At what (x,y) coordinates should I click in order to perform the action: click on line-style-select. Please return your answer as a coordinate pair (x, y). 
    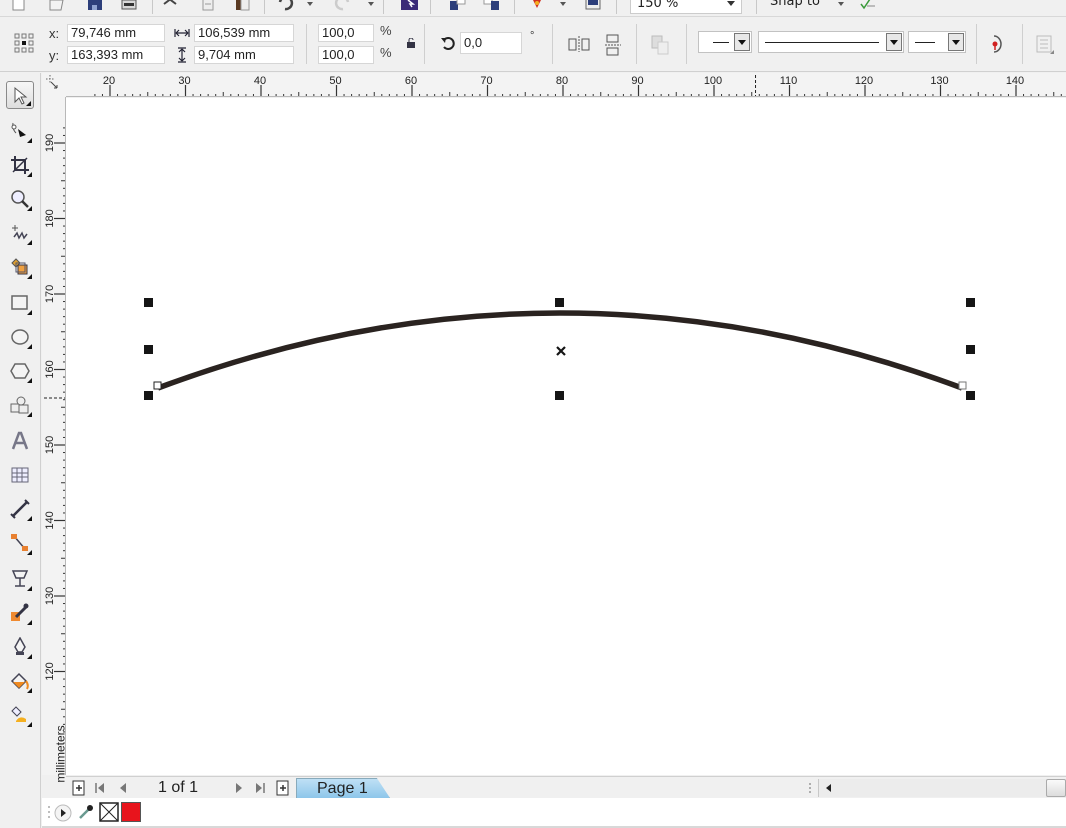
    Looking at the image, I should click on (831, 42).